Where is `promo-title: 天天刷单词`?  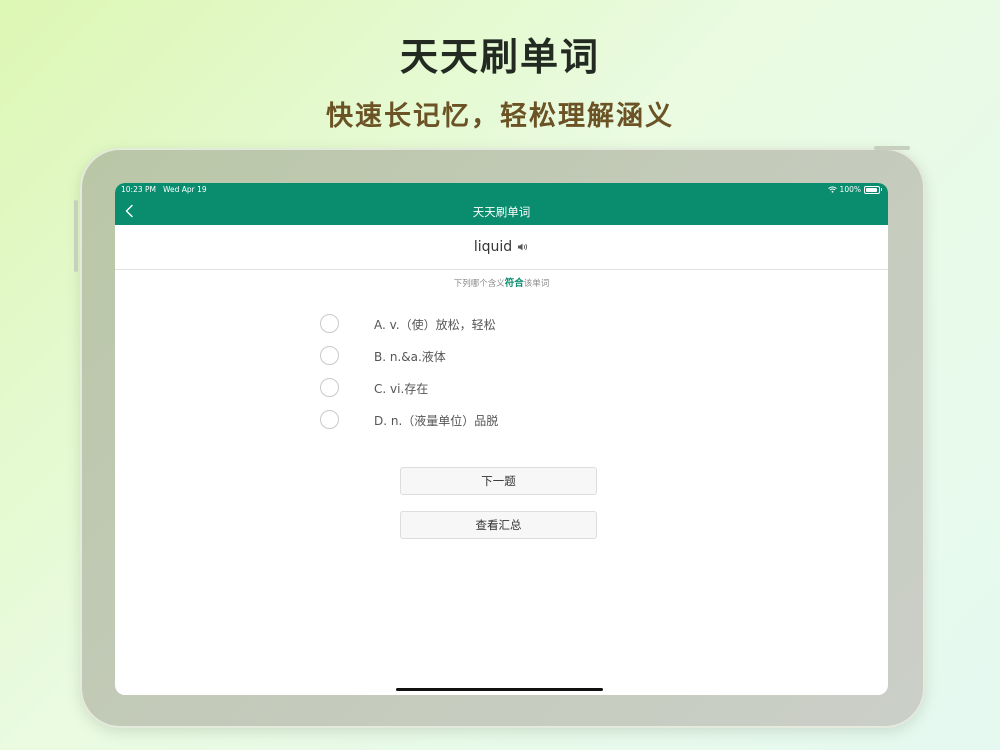 promo-title: 天天刷单词 is located at coordinates (499, 57).